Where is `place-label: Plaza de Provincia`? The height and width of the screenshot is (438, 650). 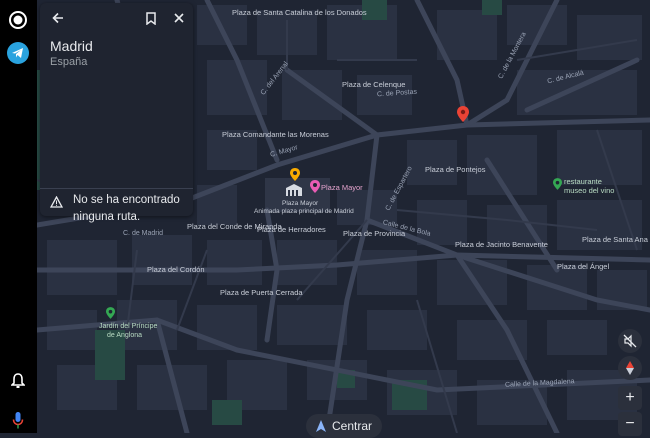
place-label: Plaza de Provincia is located at coordinates (374, 233).